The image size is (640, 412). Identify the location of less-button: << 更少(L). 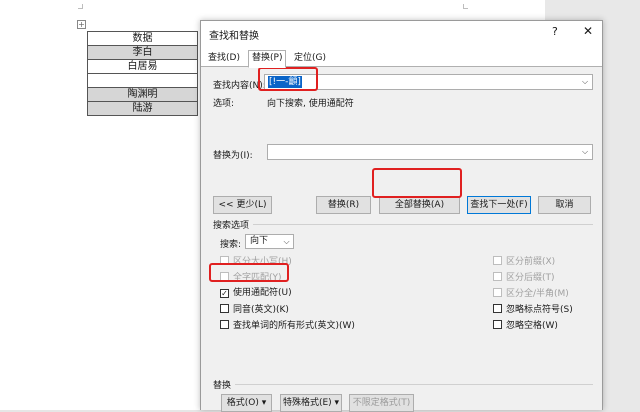
(242, 205).